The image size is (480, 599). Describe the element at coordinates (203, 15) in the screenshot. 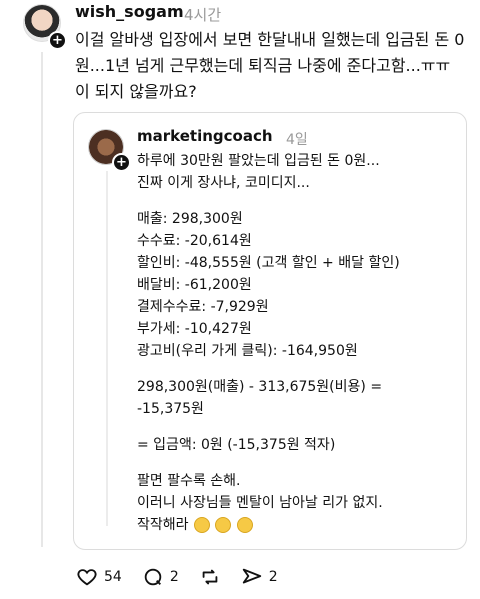

I see `post-time: 4시간` at that location.